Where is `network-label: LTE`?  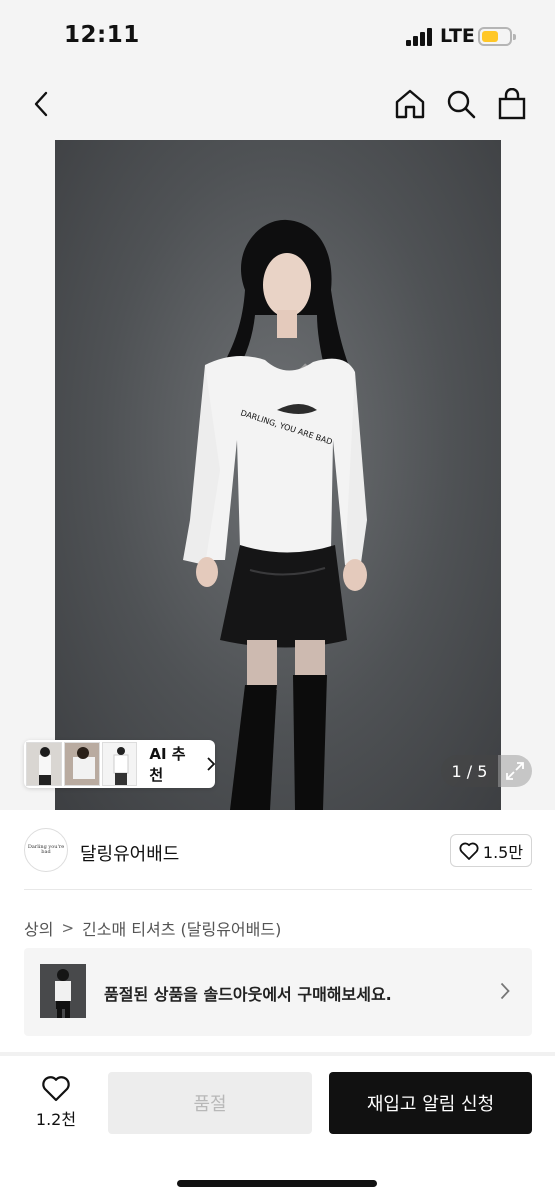
network-label: LTE is located at coordinates (457, 36).